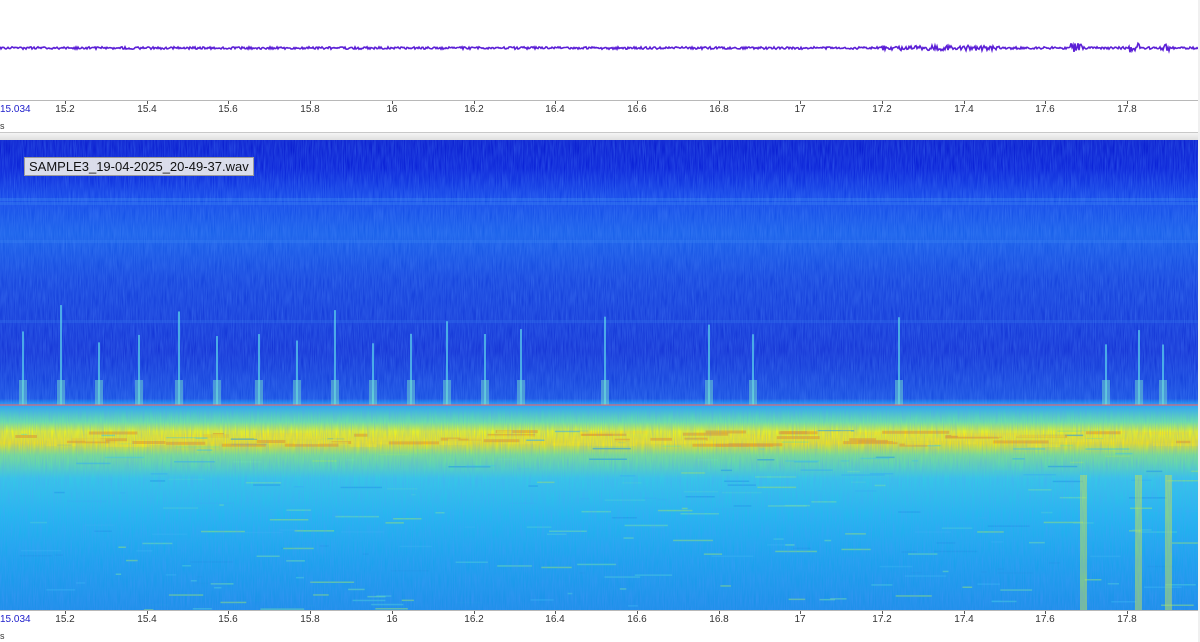 The image size is (1200, 642). I want to click on time-unit-label-top: s, so click(2, 126).